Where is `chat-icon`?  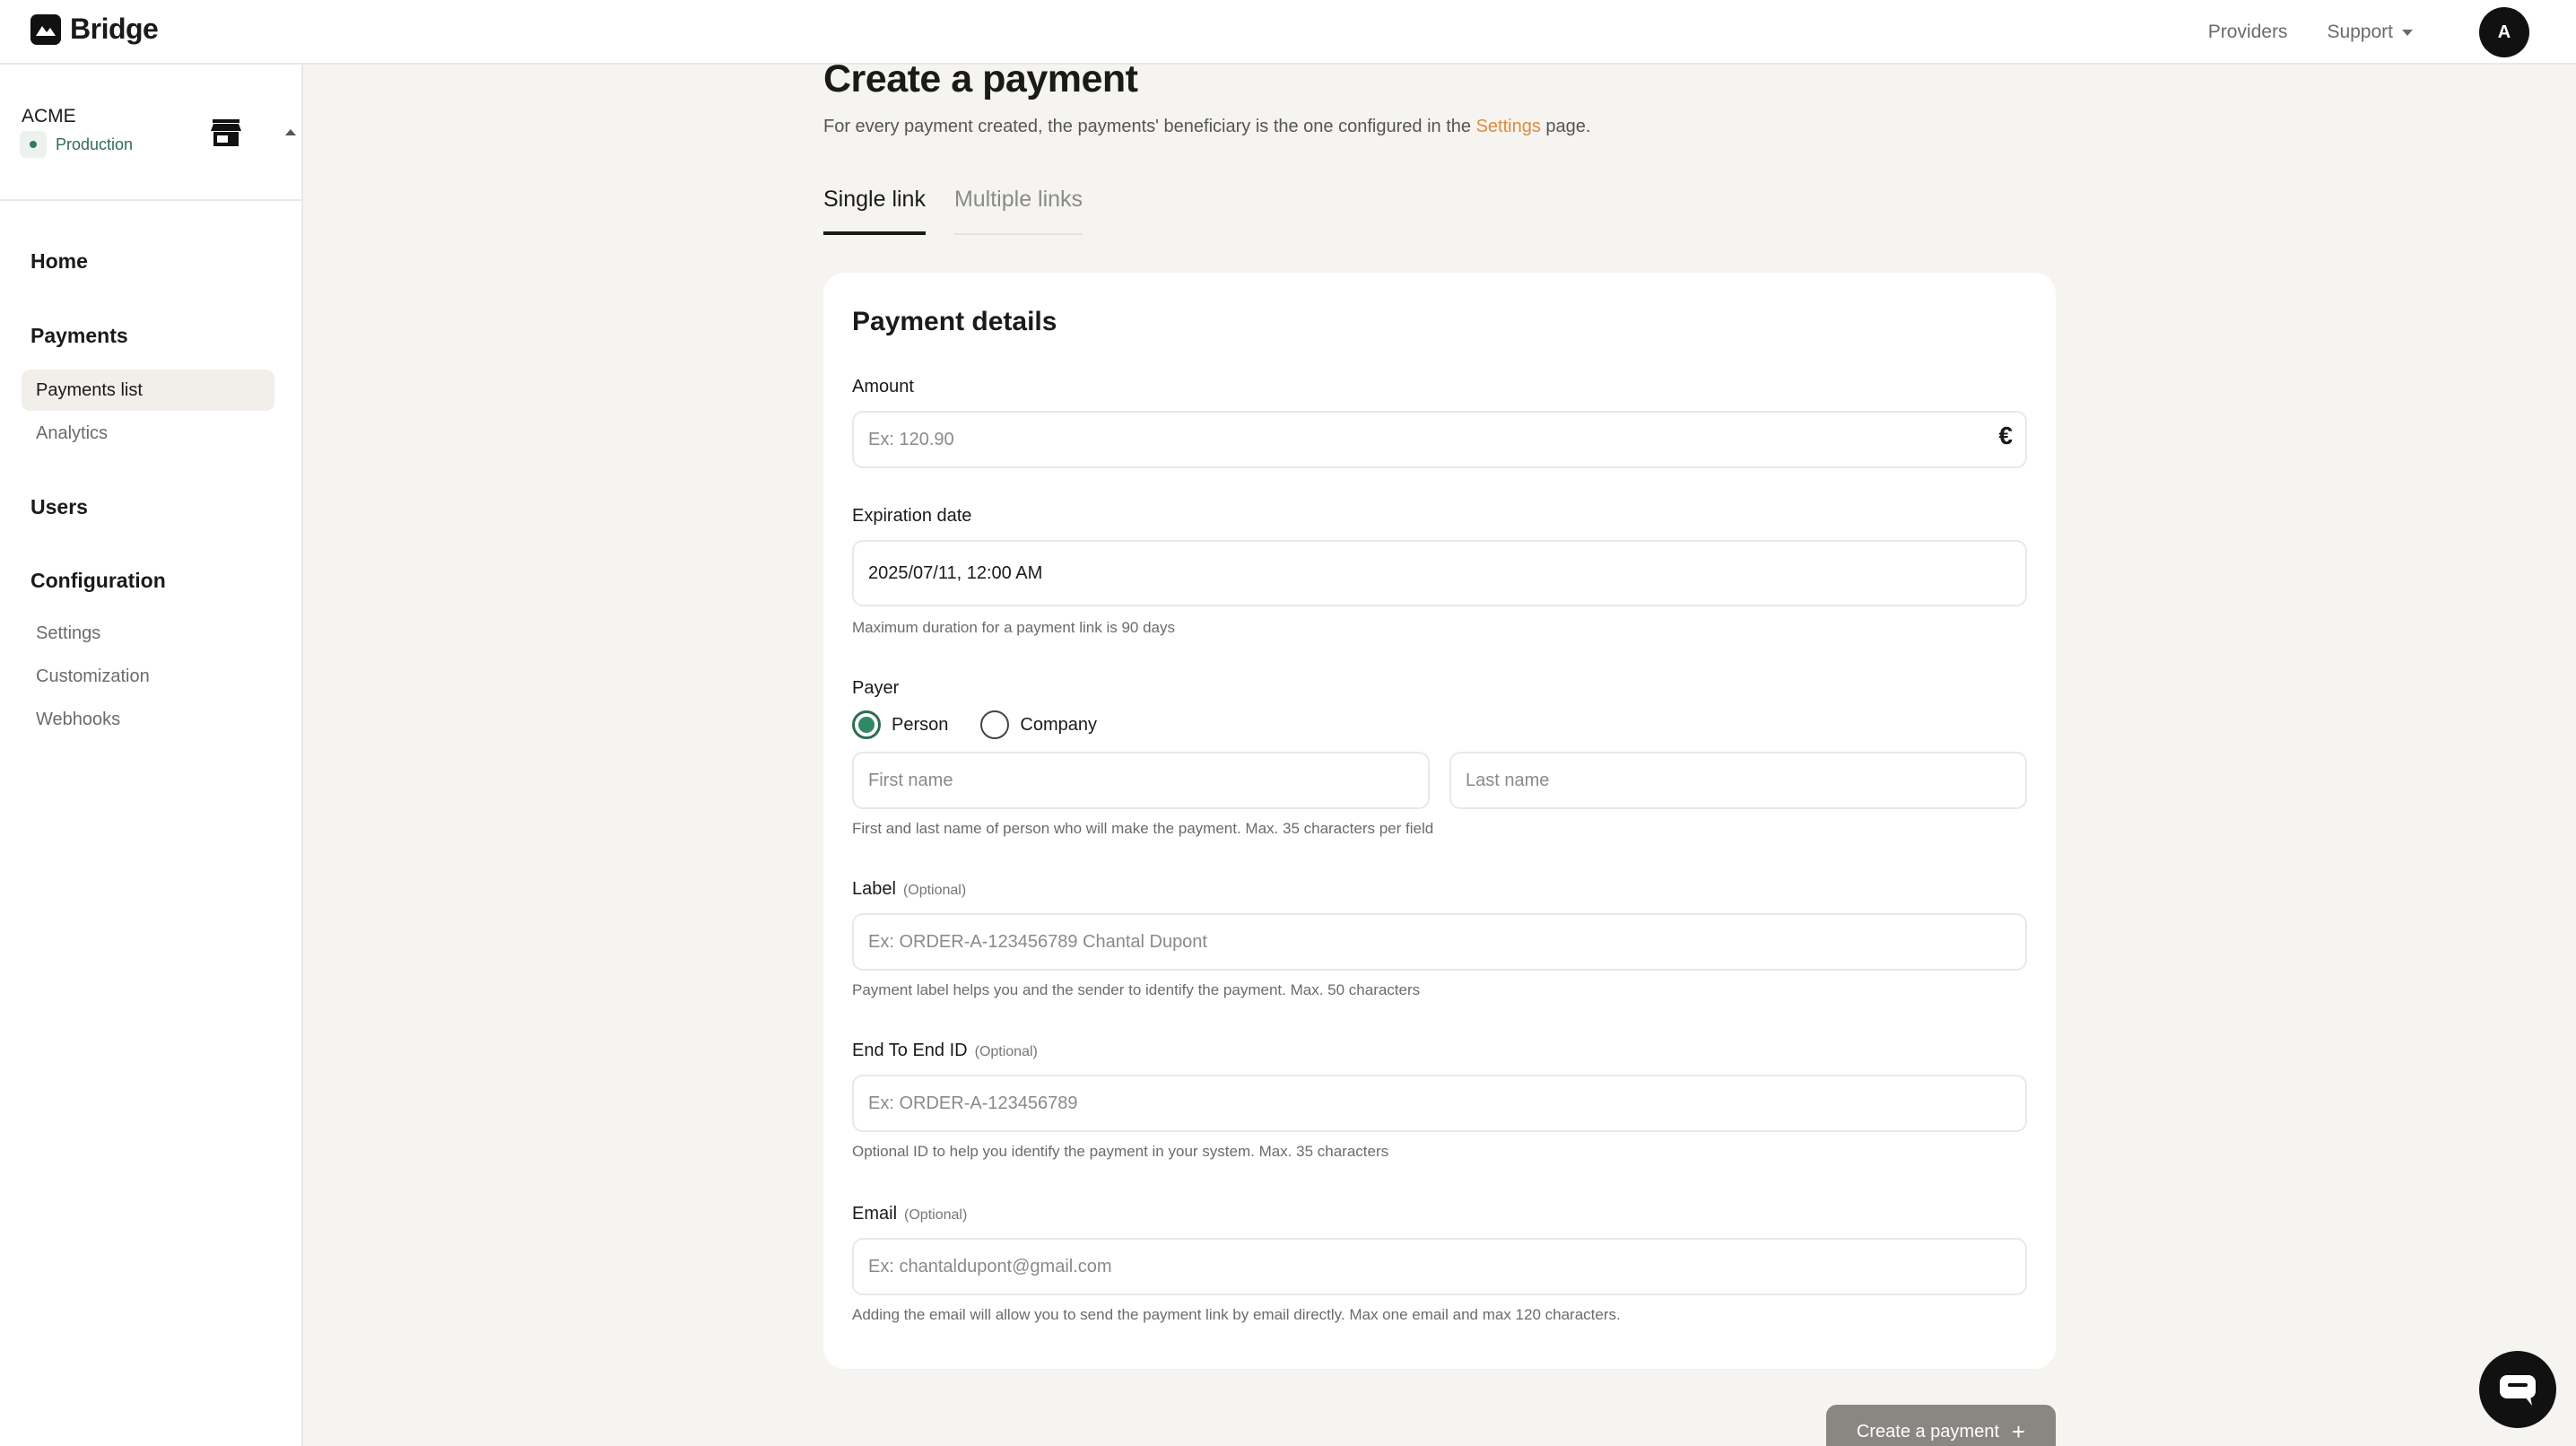
chat-icon is located at coordinates (2517, 1389).